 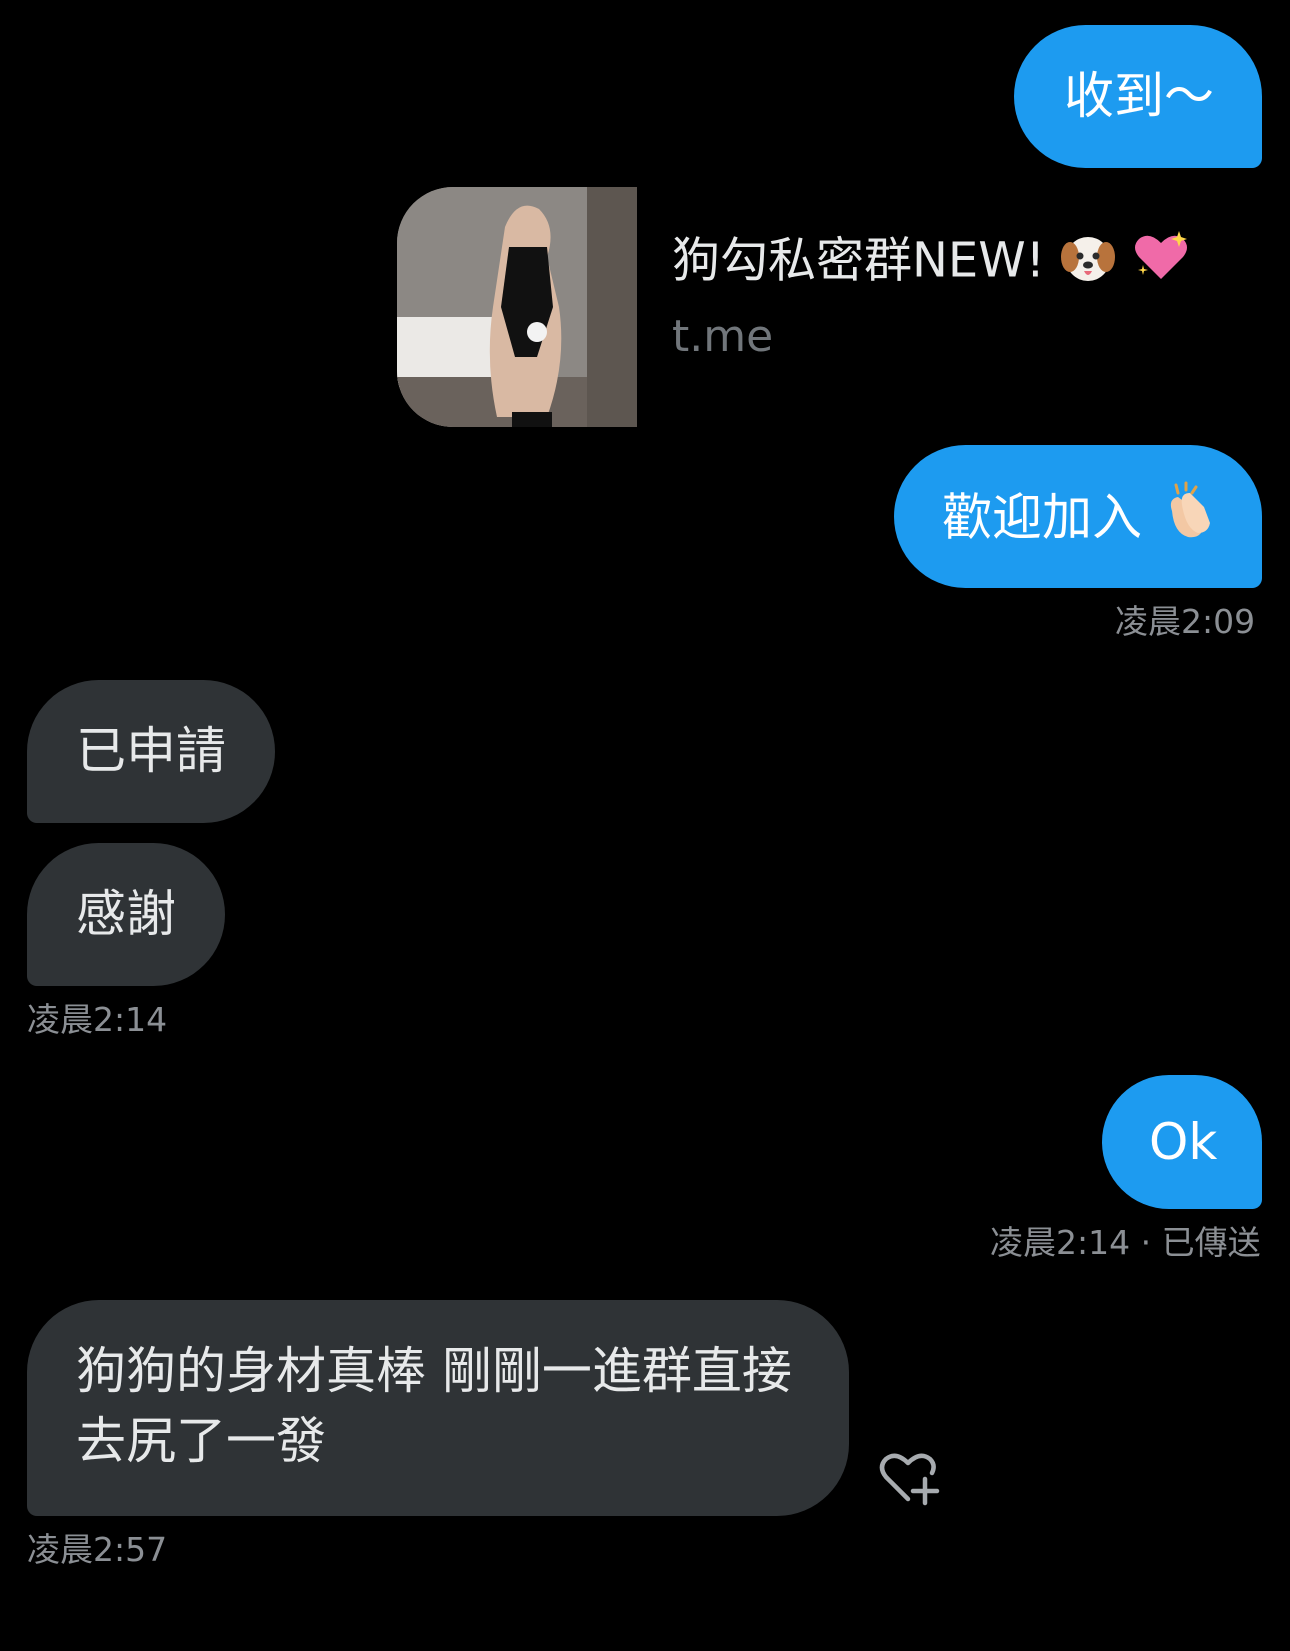 I want to click on message-timestamp: 凌晨2:14, so click(x=97, y=1019).